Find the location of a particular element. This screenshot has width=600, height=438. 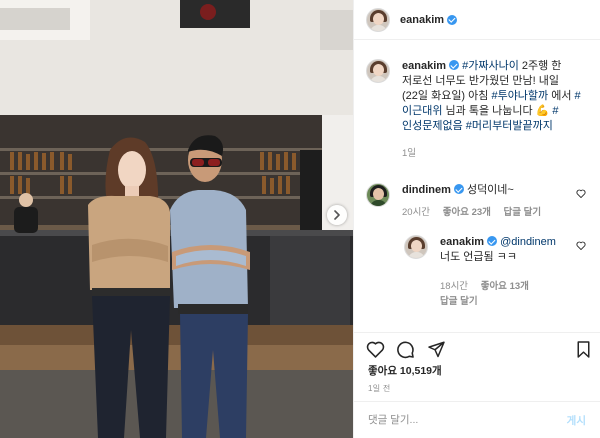

reply-username: eanakim is located at coordinates (462, 242).